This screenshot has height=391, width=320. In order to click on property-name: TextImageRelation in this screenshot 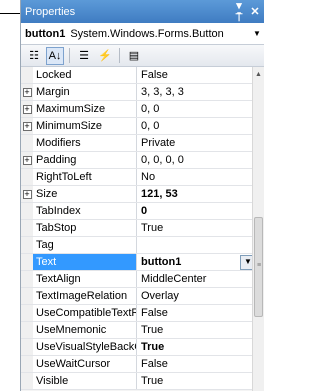, I will do `click(85, 296)`.